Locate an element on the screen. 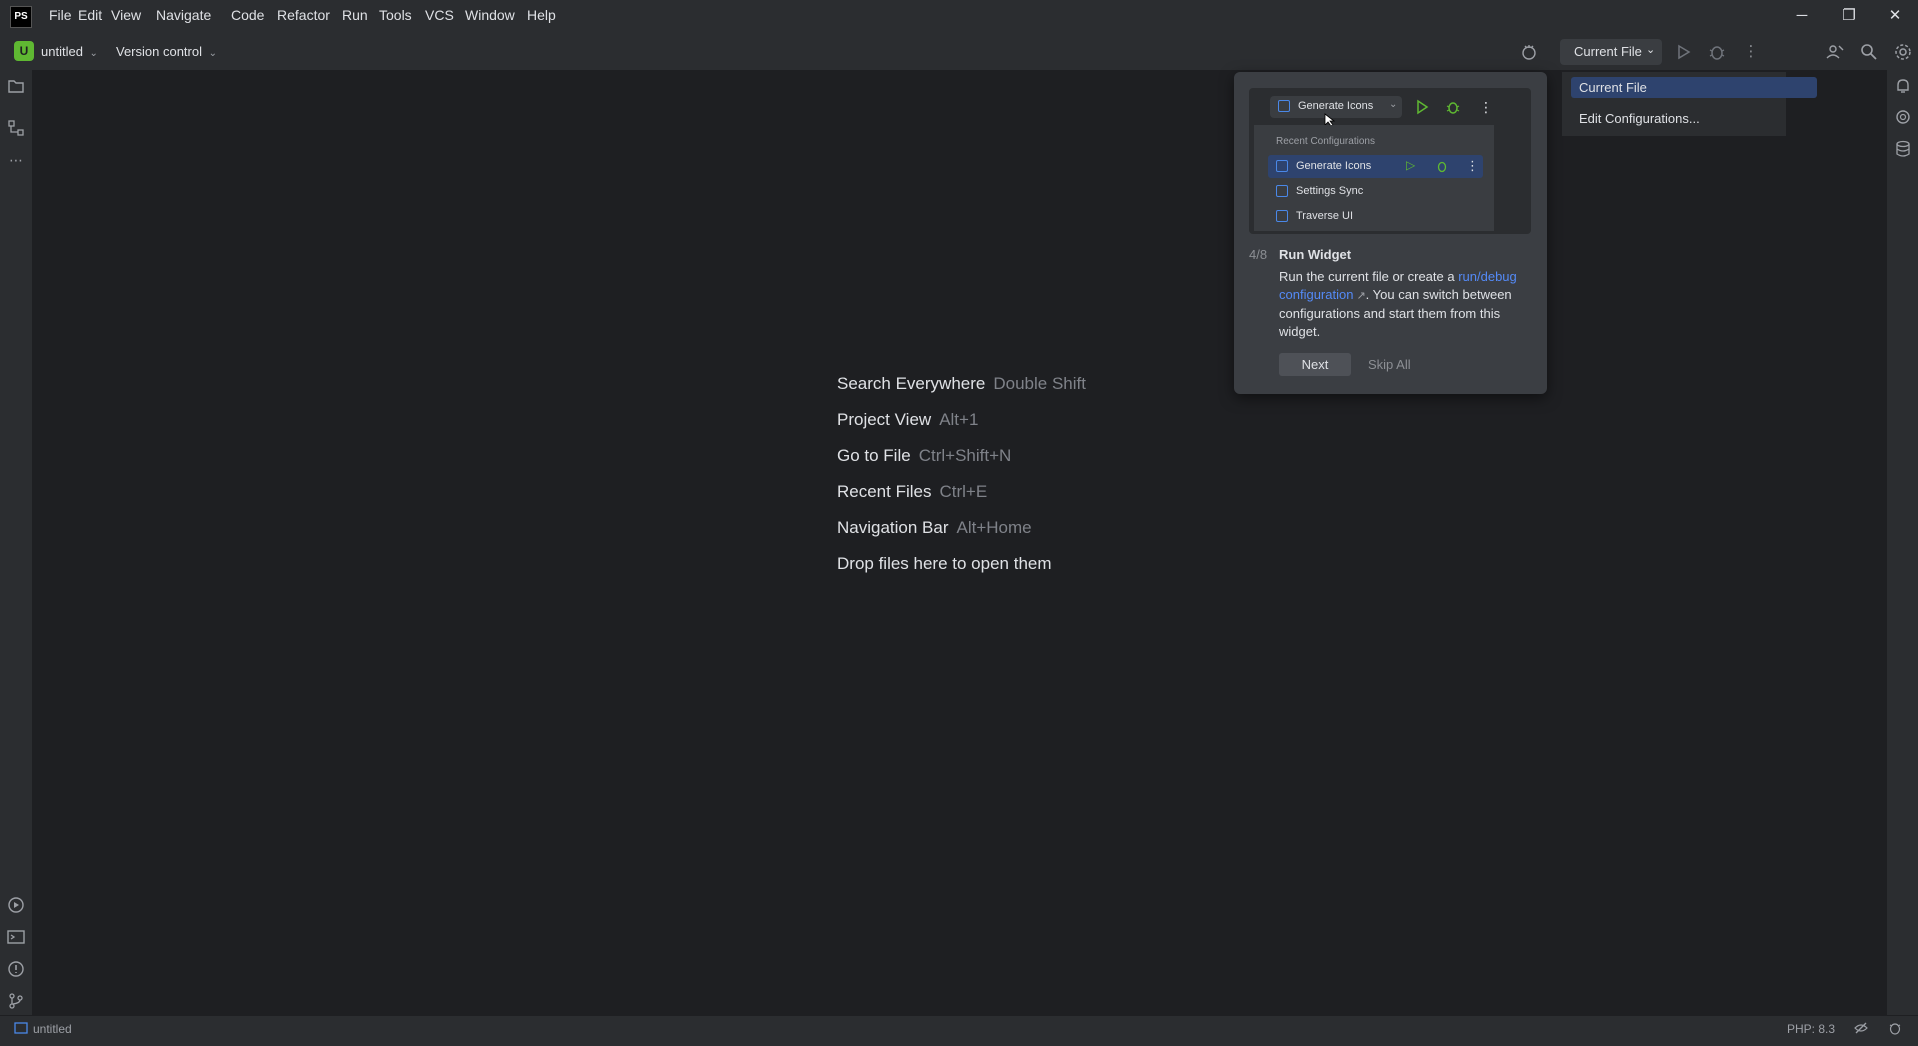  preview-recent-header: Recent Configurations is located at coordinates (1325, 141).